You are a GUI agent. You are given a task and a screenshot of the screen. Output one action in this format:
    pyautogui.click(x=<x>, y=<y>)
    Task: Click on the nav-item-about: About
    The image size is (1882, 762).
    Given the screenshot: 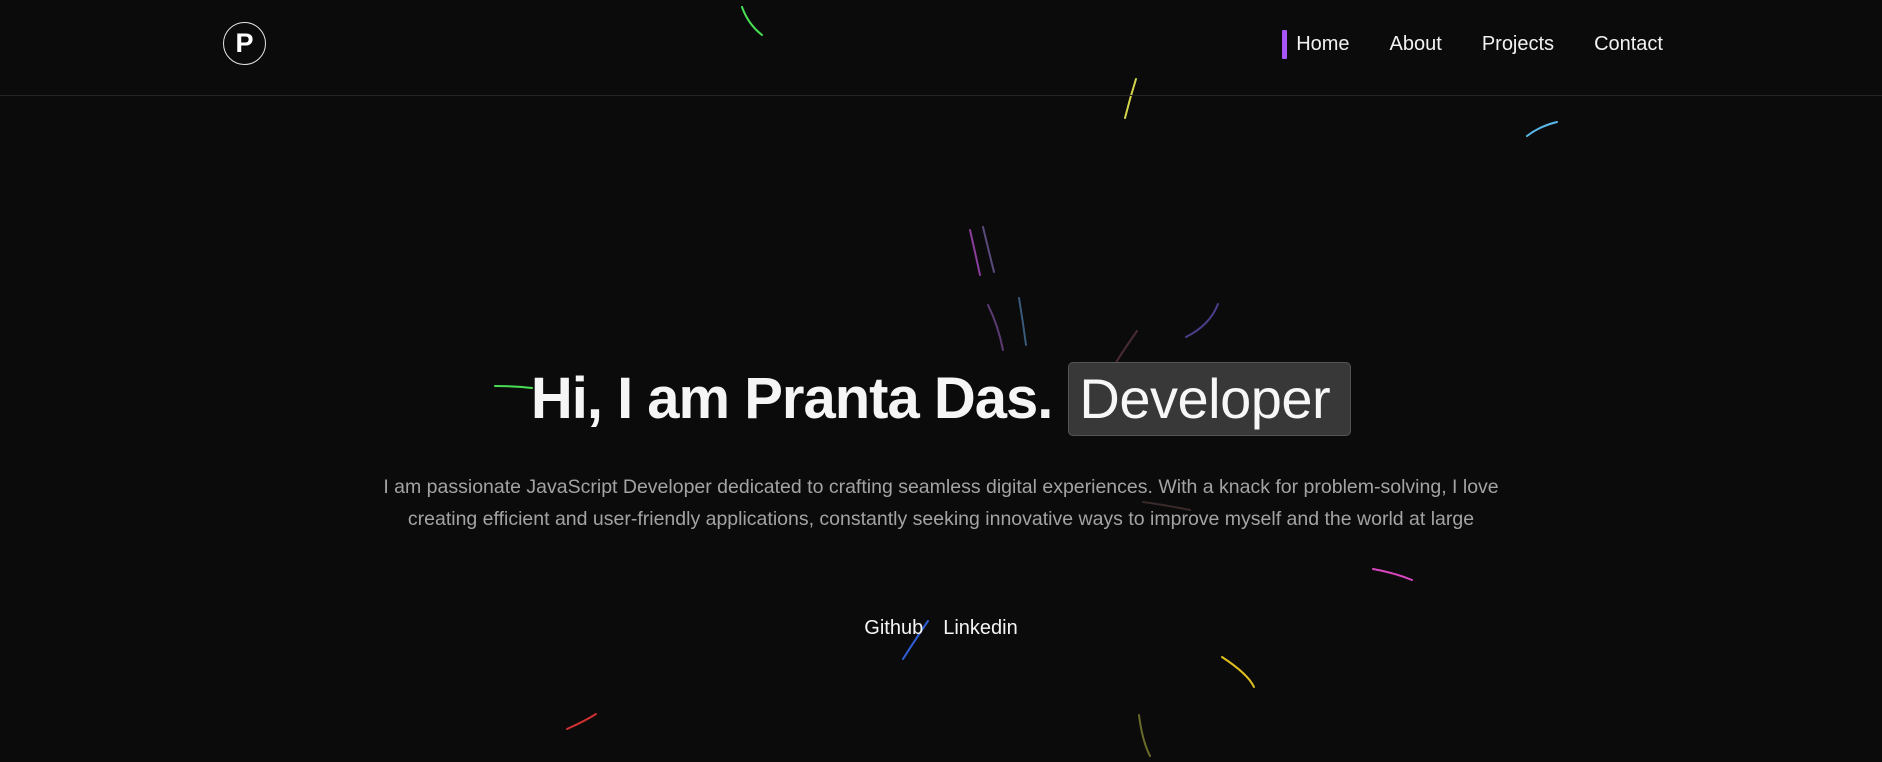 What is the action you would take?
    pyautogui.click(x=1416, y=44)
    